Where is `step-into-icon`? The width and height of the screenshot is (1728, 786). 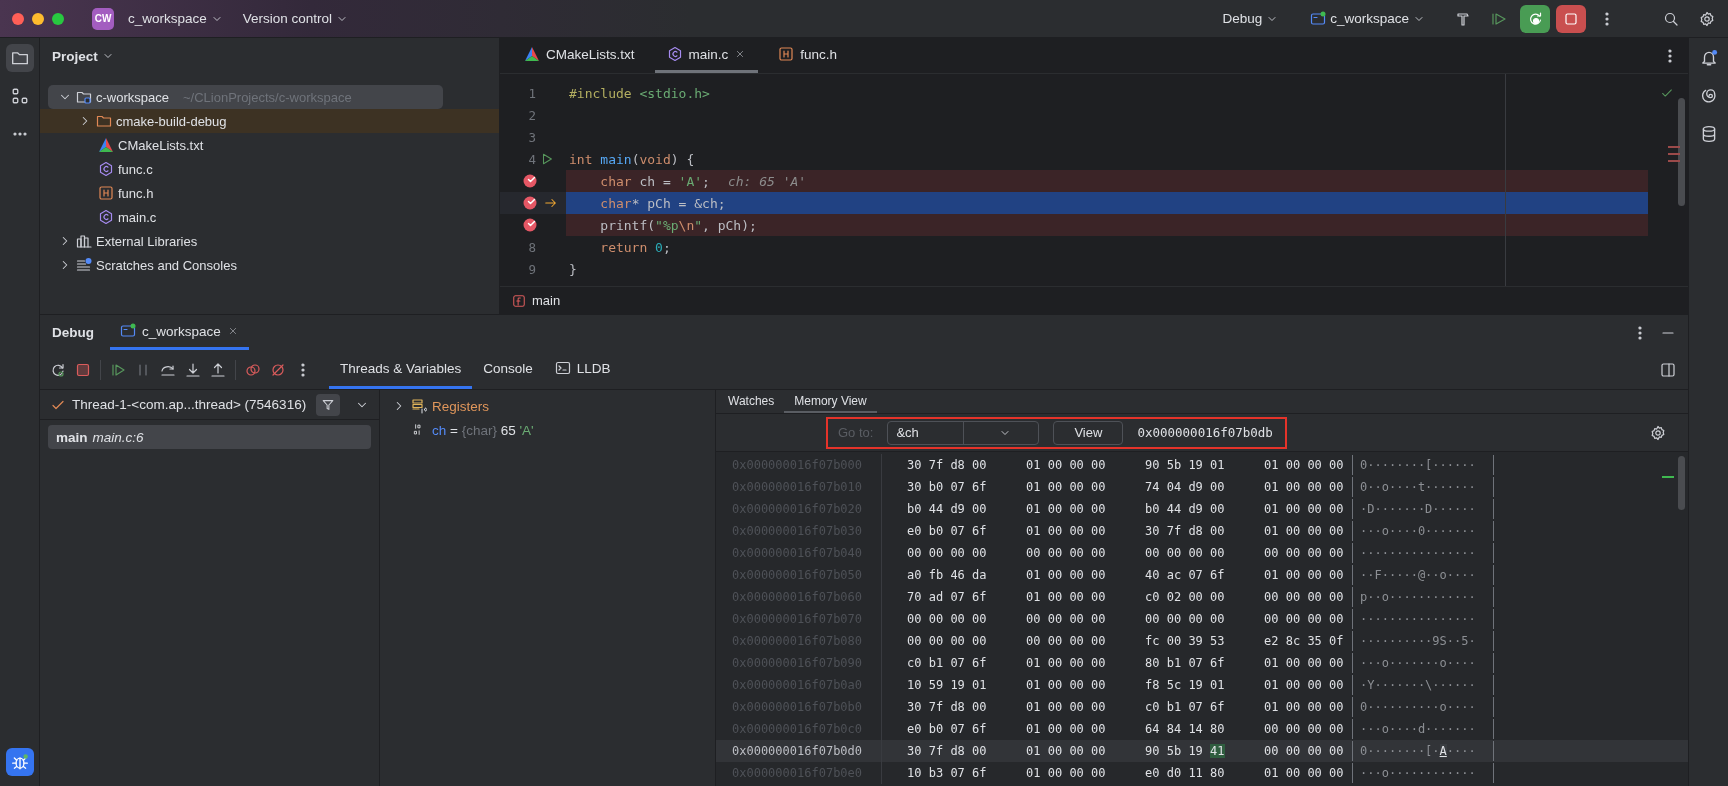
step-into-icon is located at coordinates (193, 369).